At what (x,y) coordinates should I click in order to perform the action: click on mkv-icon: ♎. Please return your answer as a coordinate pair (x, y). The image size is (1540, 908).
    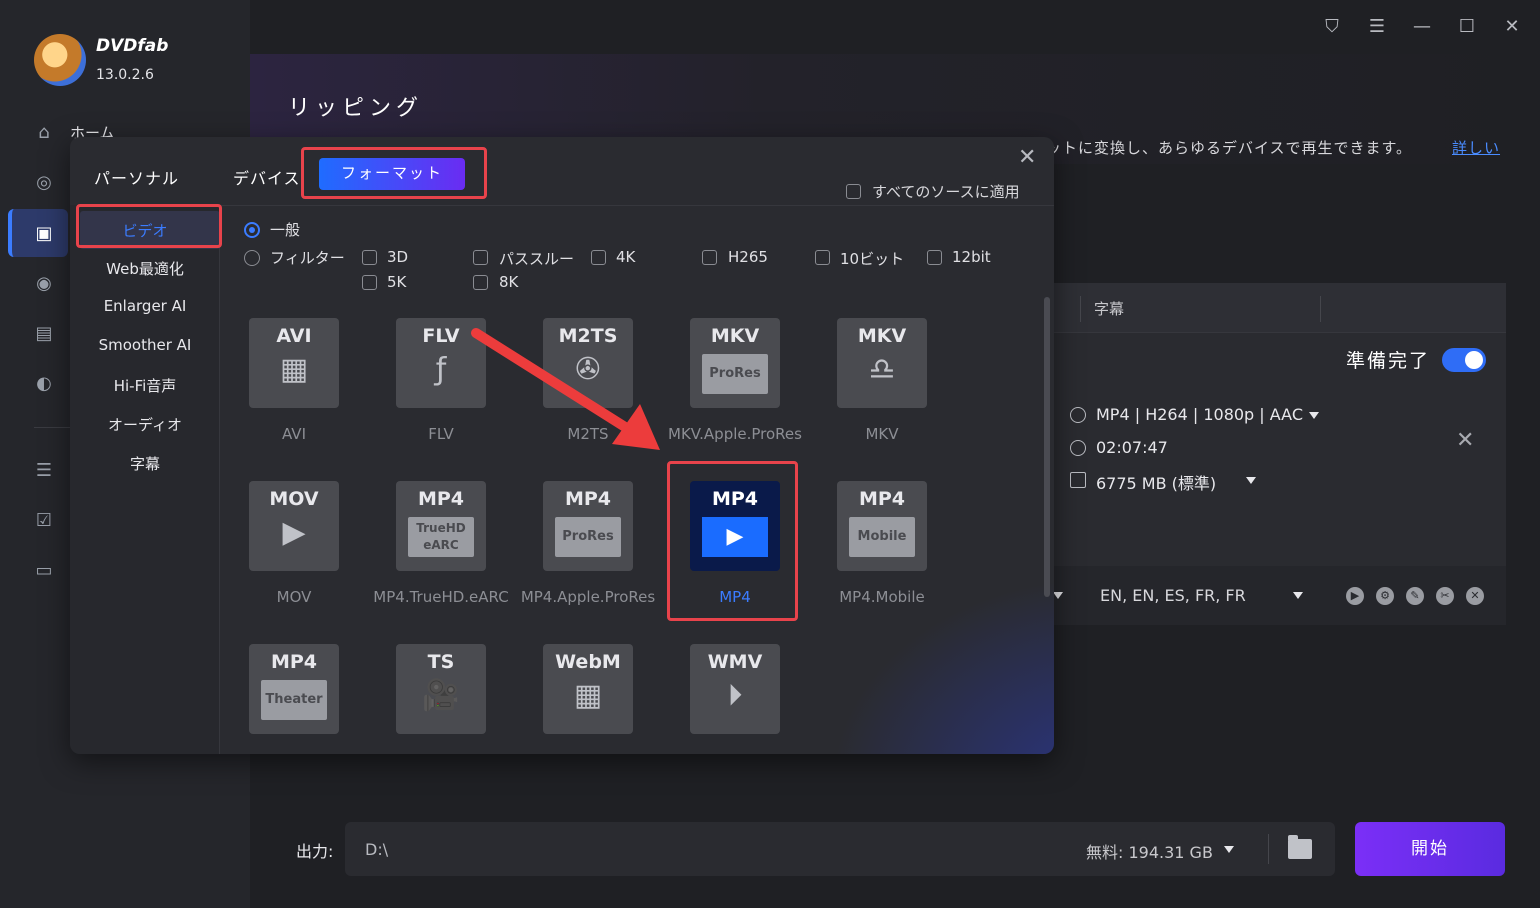
    Looking at the image, I should click on (882, 369).